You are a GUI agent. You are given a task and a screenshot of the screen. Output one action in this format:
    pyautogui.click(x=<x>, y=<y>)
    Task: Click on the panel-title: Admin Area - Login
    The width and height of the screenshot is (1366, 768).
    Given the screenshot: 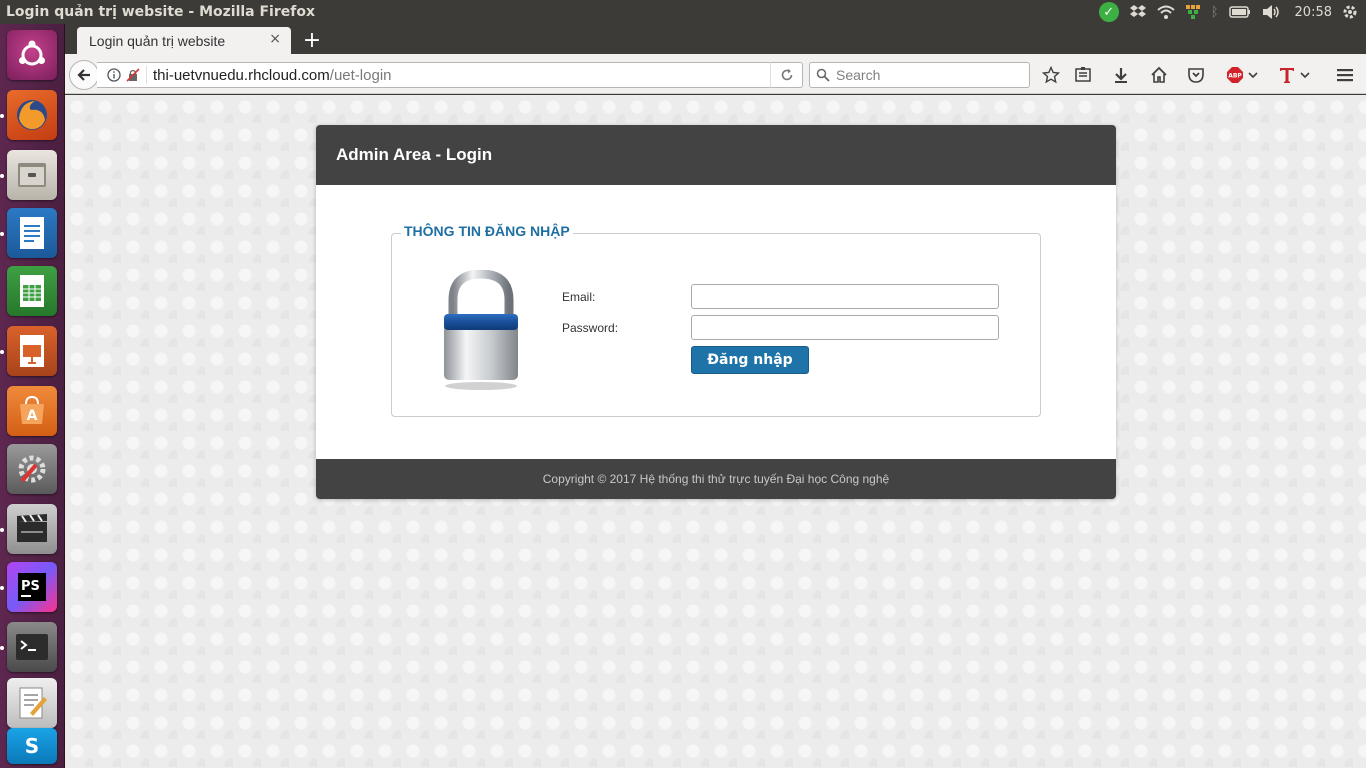 What is the action you would take?
    pyautogui.click(x=414, y=154)
    